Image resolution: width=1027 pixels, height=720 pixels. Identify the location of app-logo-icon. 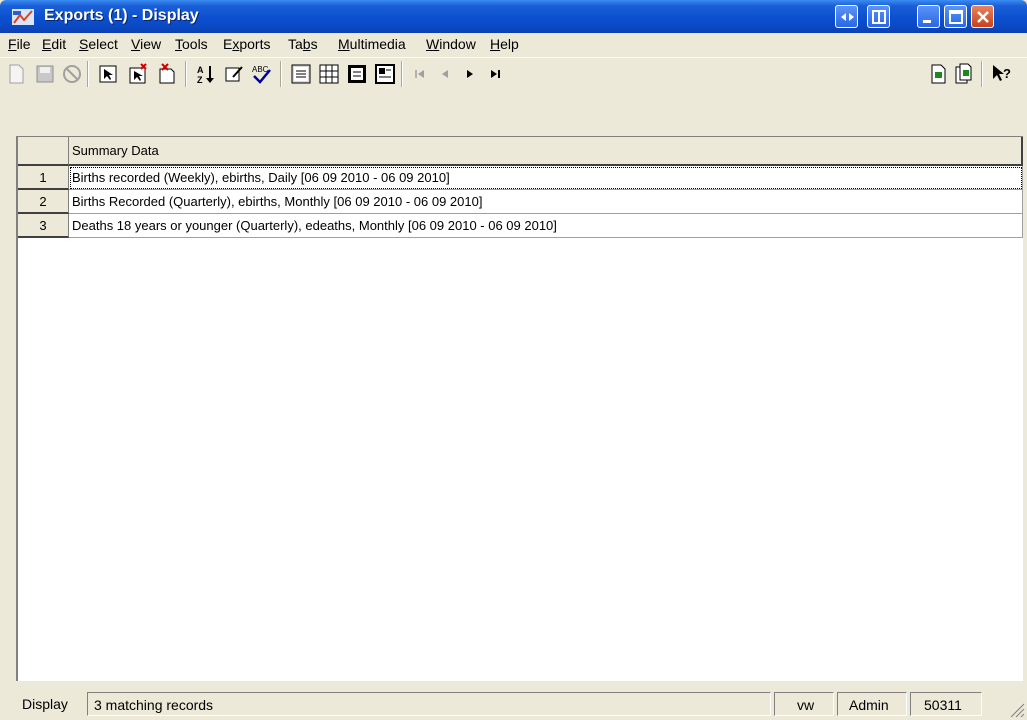
(23, 17).